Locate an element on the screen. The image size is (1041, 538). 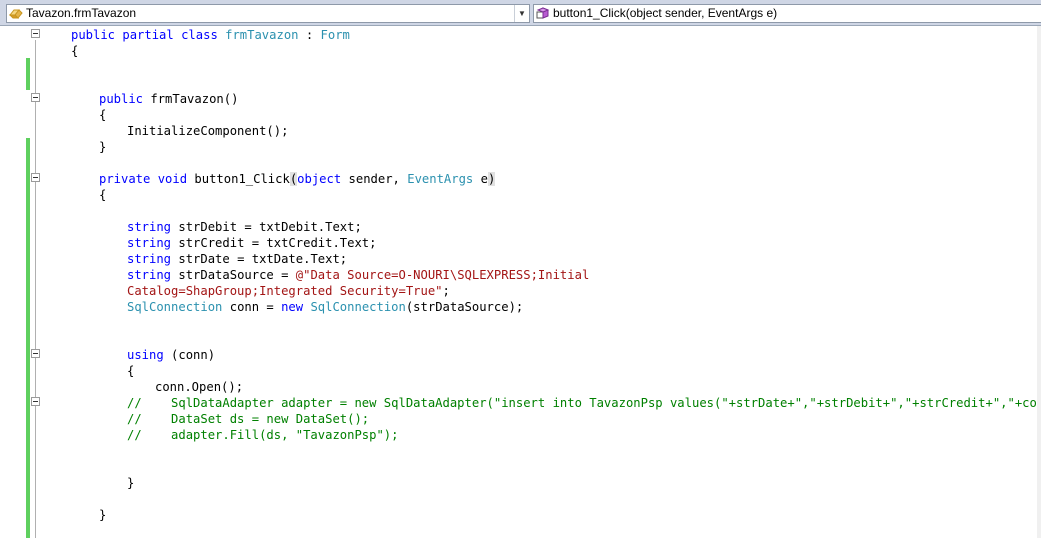
type-selector-dropdown: Tavazon.frmTavazon ▼ is located at coordinates (268, 13).